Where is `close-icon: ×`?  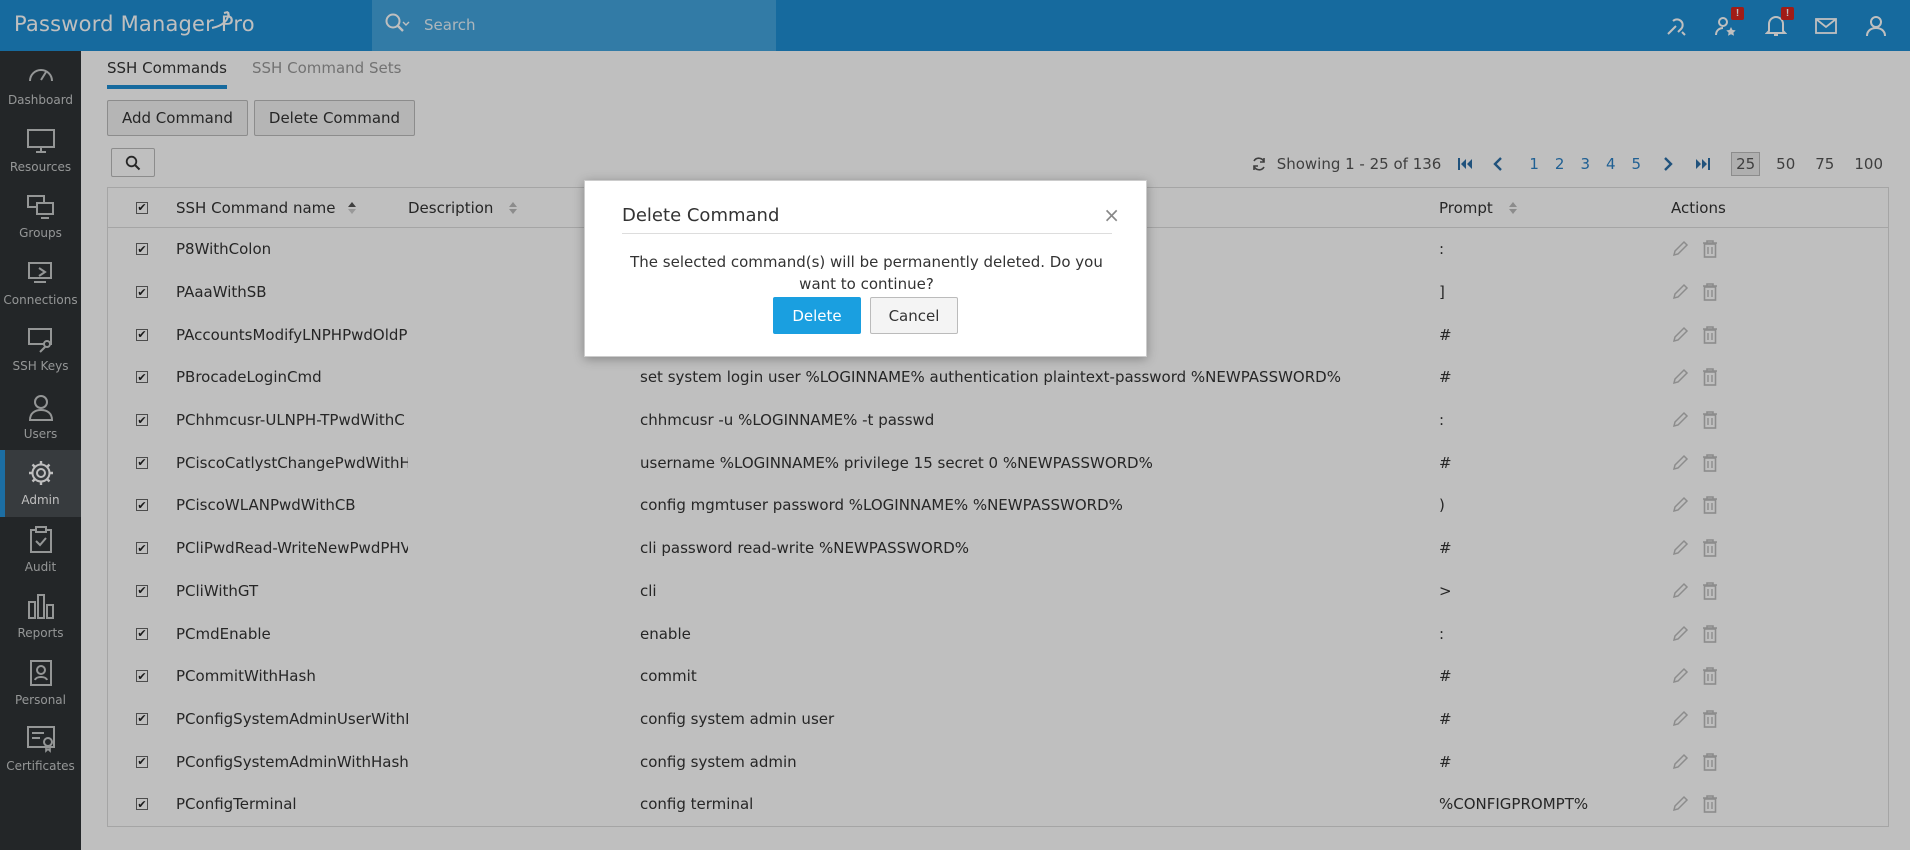
close-icon: × is located at coordinates (1111, 215).